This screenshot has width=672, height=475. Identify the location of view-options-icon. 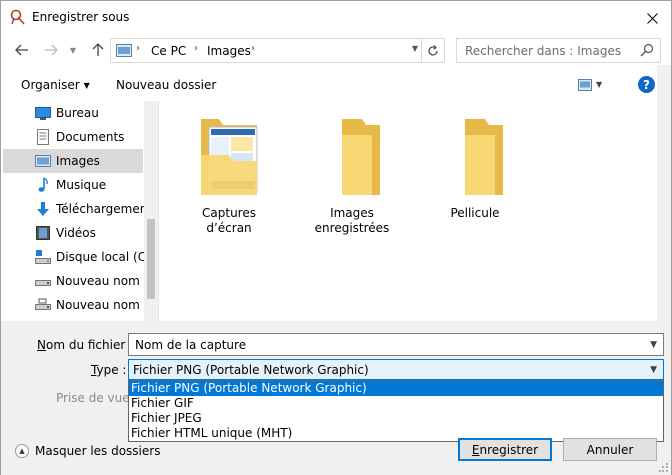
(585, 85).